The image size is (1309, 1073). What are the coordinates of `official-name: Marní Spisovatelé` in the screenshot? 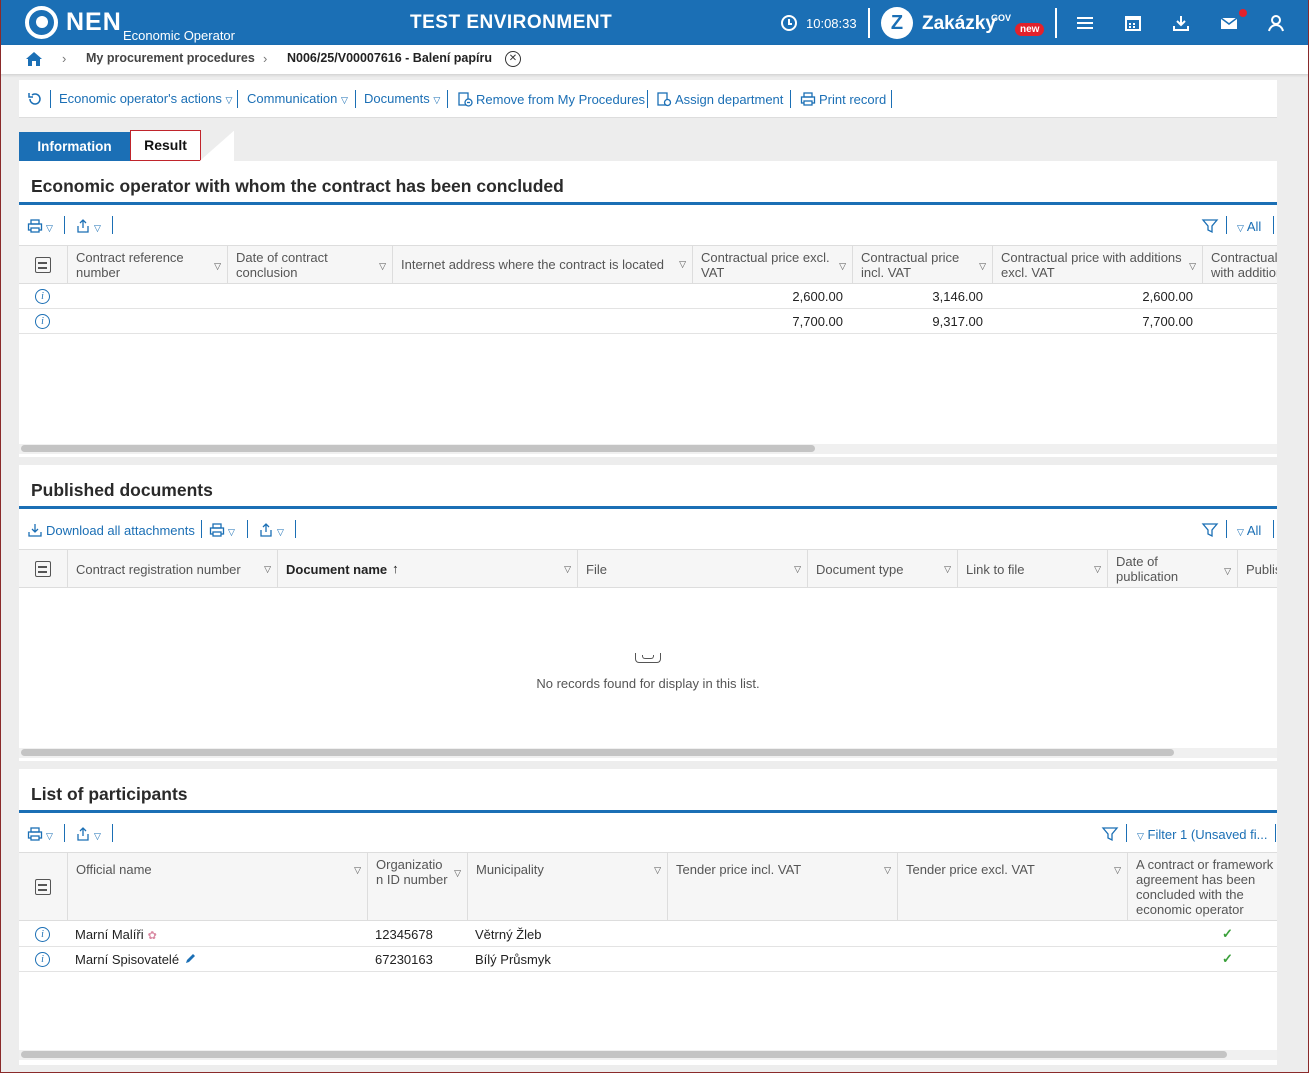 It's located at (127, 959).